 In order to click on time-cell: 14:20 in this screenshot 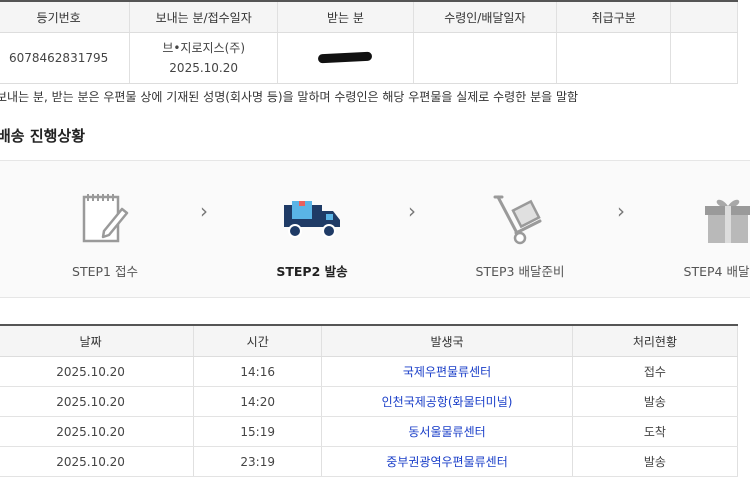, I will do `click(258, 401)`.